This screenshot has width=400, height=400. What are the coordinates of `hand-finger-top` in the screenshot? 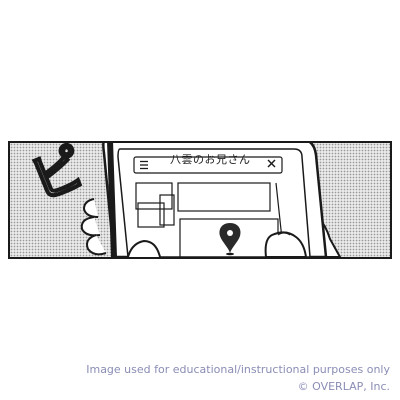 It's located at (90, 208).